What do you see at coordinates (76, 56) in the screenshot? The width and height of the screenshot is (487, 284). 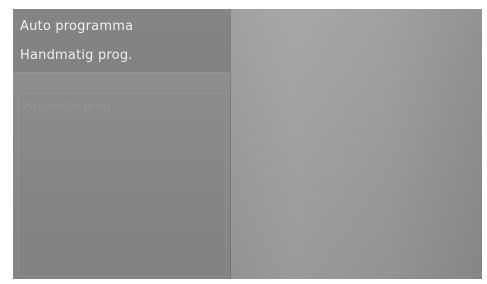 I see `menu-item-manual-program: Handmatig prog.` at bounding box center [76, 56].